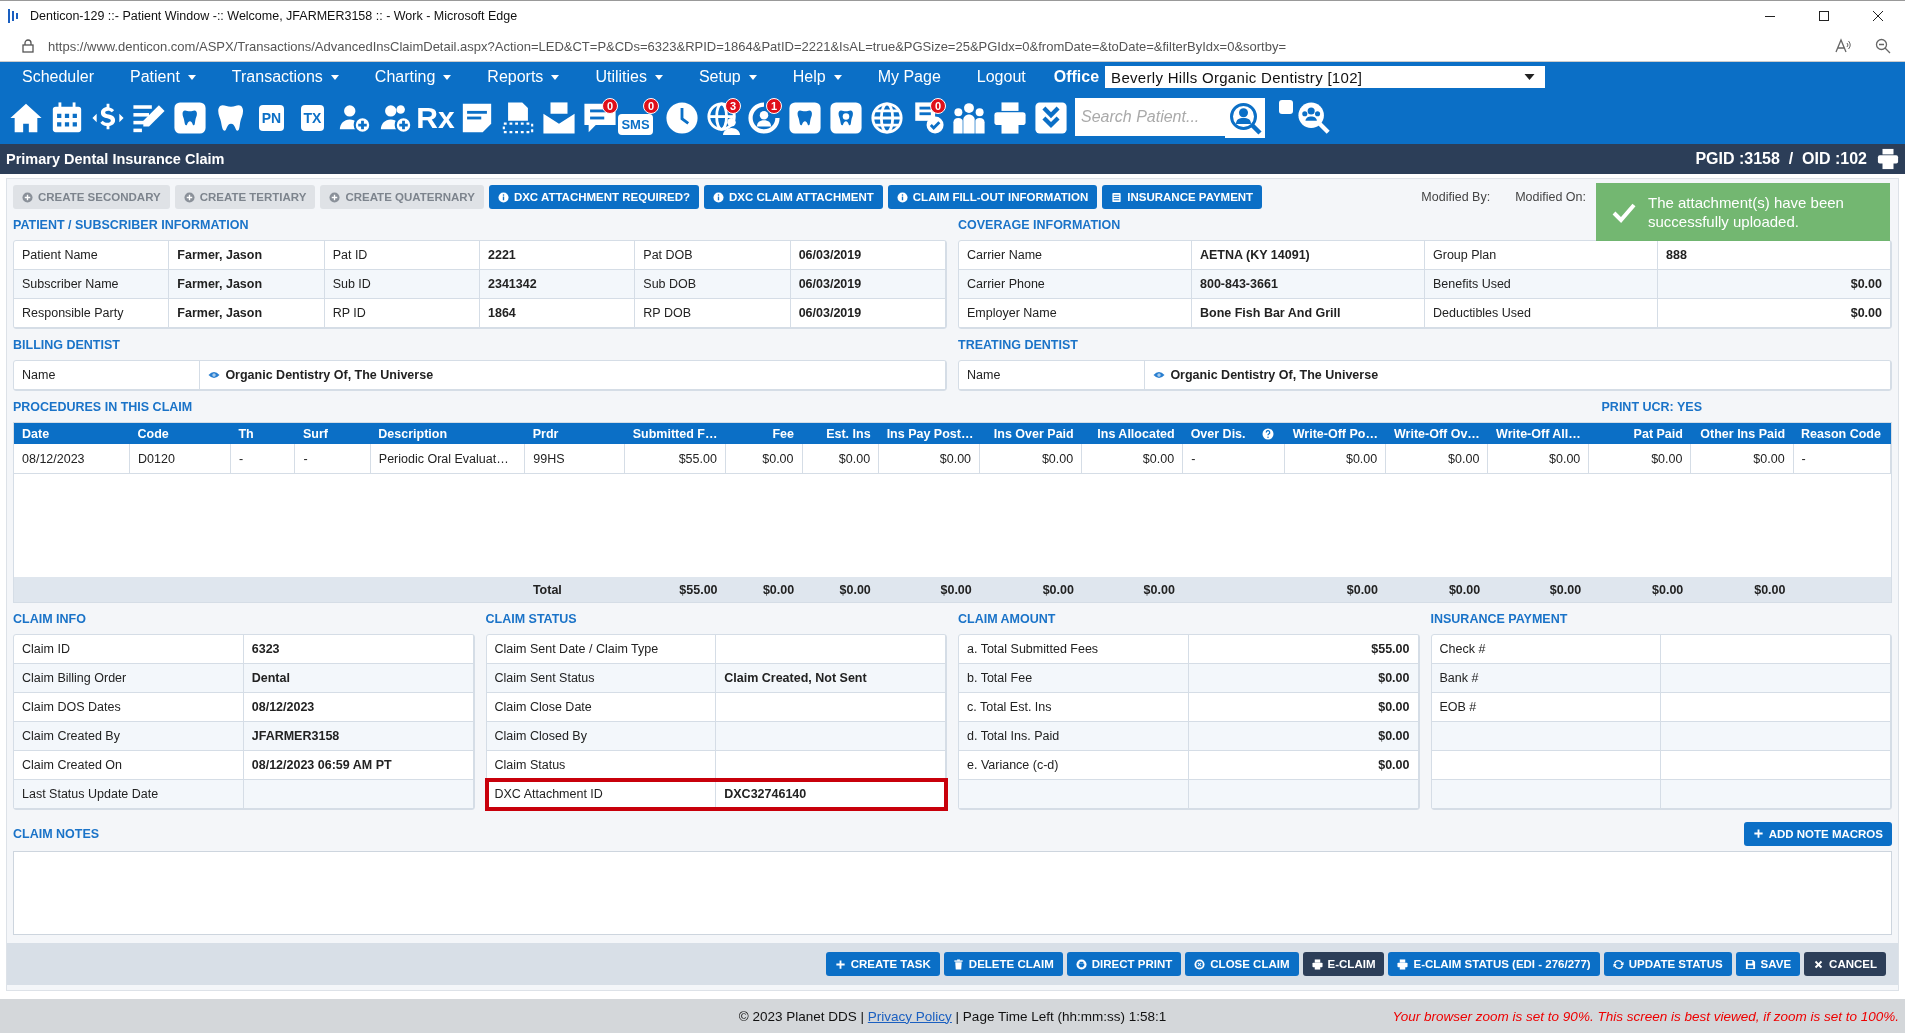 This screenshot has width=1905, height=1033. Describe the element at coordinates (1267, 433) in the screenshot. I see `help-icon` at that location.